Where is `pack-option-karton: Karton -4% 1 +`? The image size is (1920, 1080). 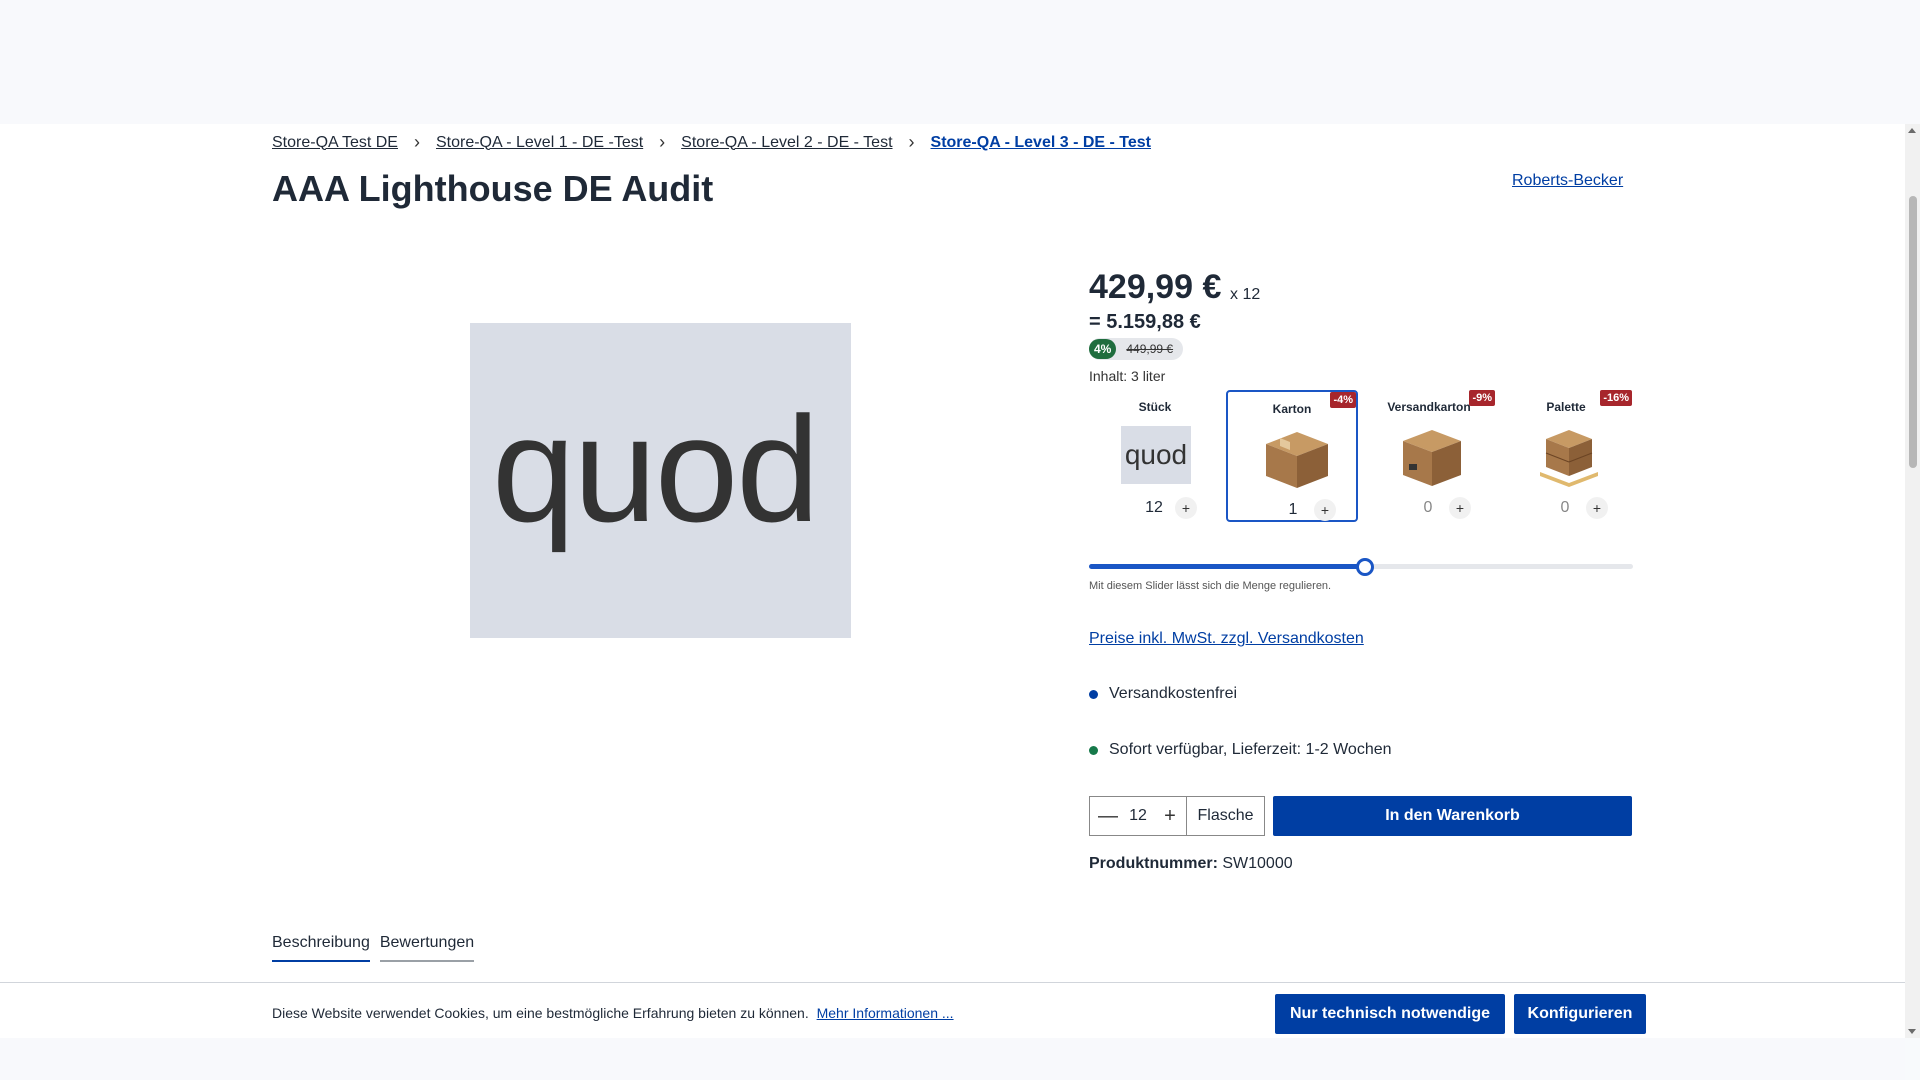
pack-option-karton: Karton -4% 1 + is located at coordinates (1292, 456).